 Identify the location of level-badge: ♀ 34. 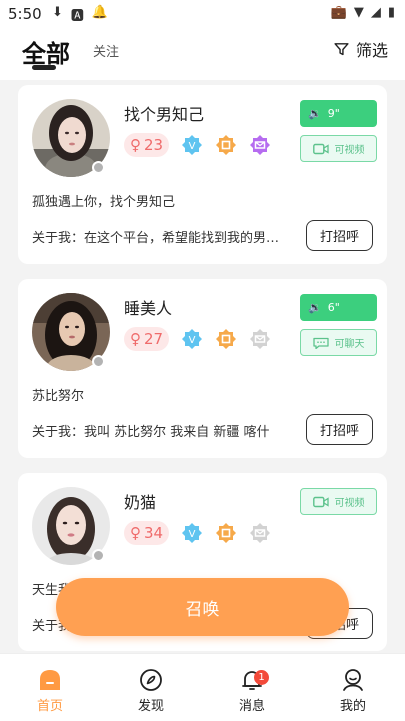
(147, 533).